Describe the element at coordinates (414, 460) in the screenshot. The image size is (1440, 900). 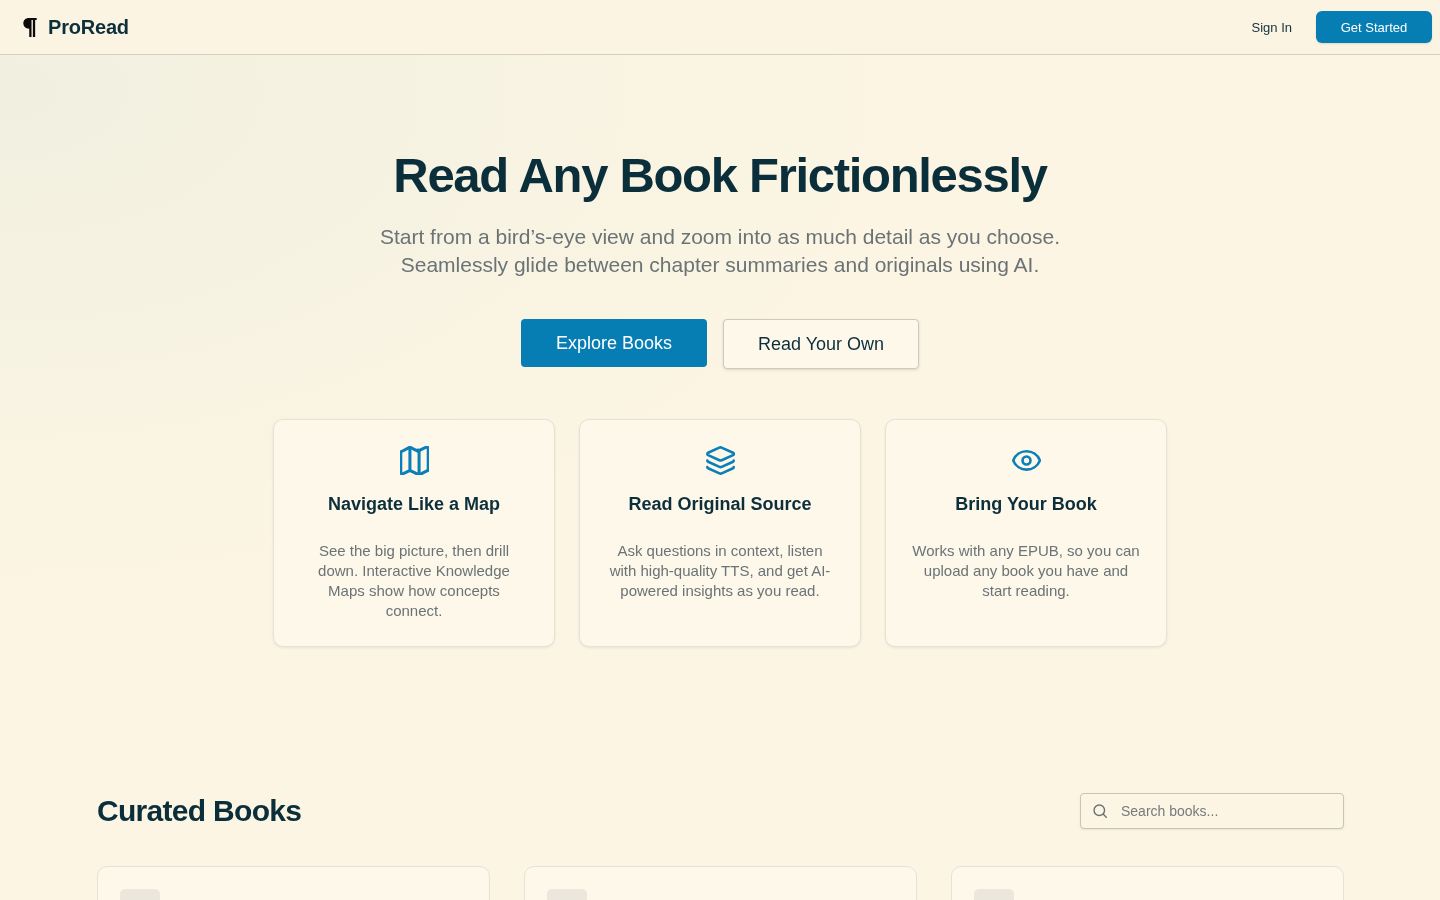
I see `folded-map-icon` at that location.